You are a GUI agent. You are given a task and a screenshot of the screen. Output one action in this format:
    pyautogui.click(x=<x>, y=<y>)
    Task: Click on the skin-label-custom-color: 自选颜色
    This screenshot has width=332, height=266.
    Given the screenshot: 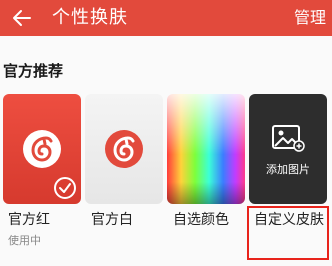 What is the action you would take?
    pyautogui.click(x=201, y=220)
    